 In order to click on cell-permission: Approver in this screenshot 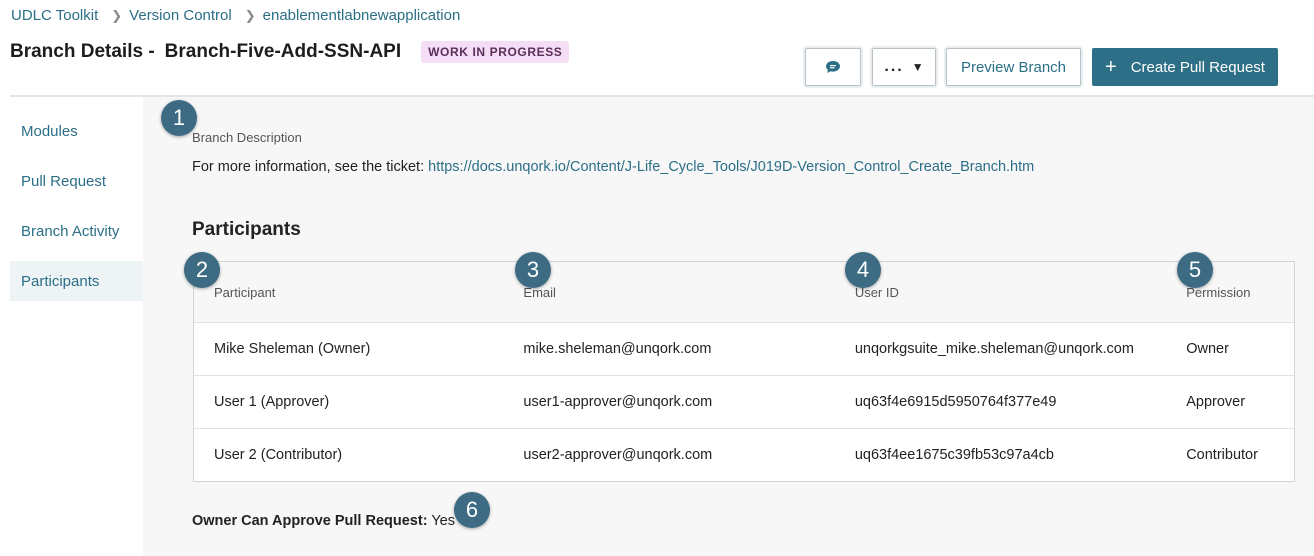, I will do `click(1216, 402)`.